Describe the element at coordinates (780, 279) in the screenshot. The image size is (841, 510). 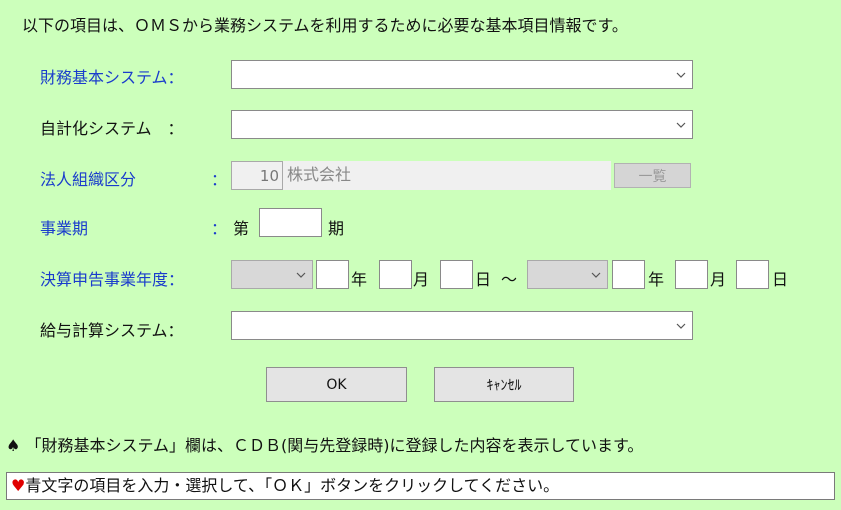
I see `kessan-end-day-unit: 日` at that location.